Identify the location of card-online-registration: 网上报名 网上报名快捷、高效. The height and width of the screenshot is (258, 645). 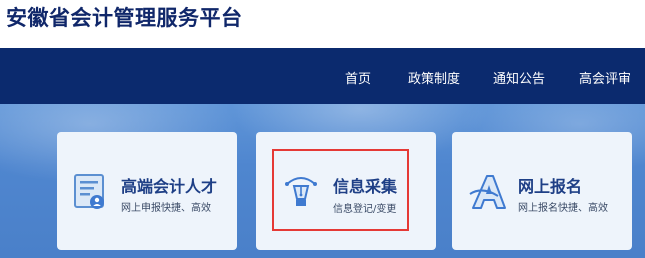
(542, 191).